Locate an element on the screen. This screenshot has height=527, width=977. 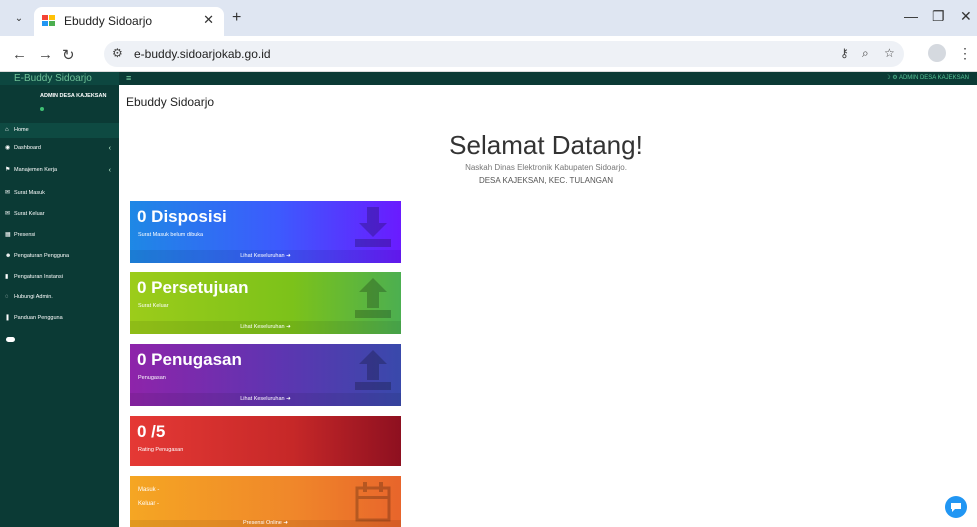
users-icon: ☻ is located at coordinates (8, 256).